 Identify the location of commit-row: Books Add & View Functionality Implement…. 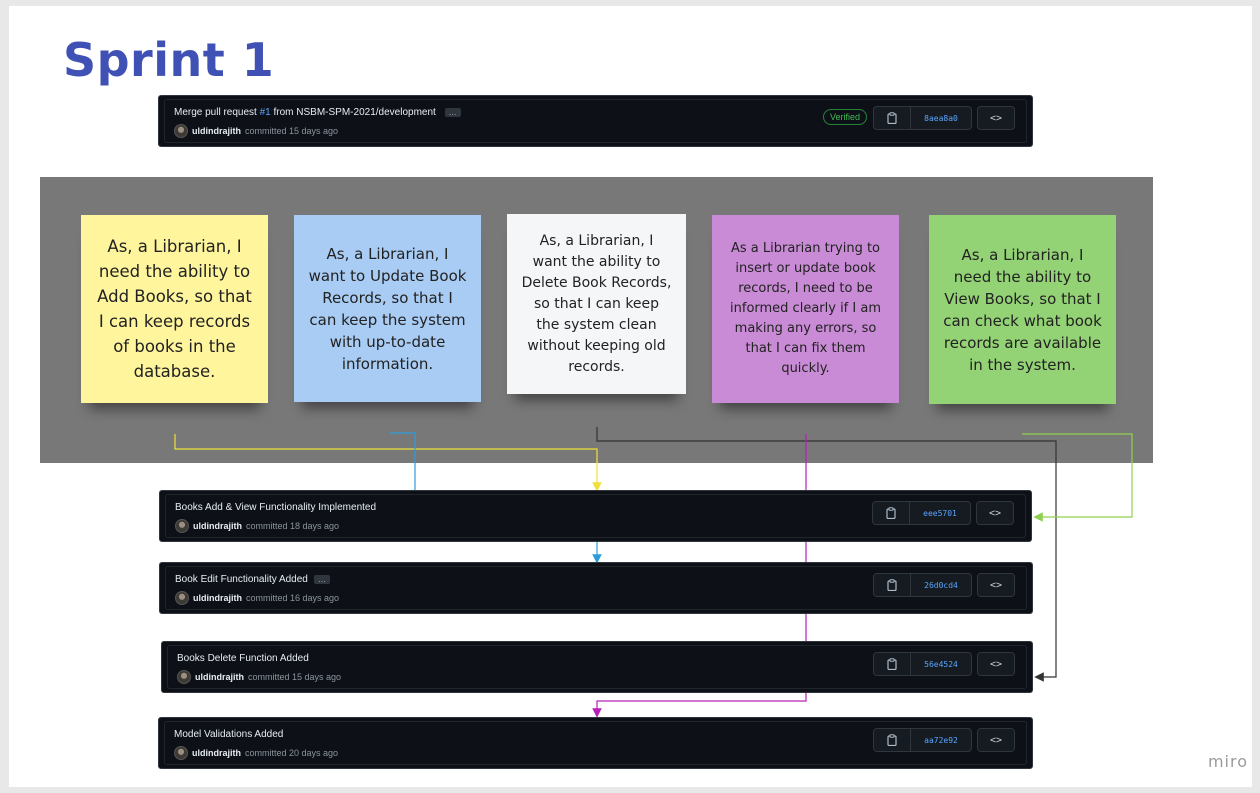
(595, 516).